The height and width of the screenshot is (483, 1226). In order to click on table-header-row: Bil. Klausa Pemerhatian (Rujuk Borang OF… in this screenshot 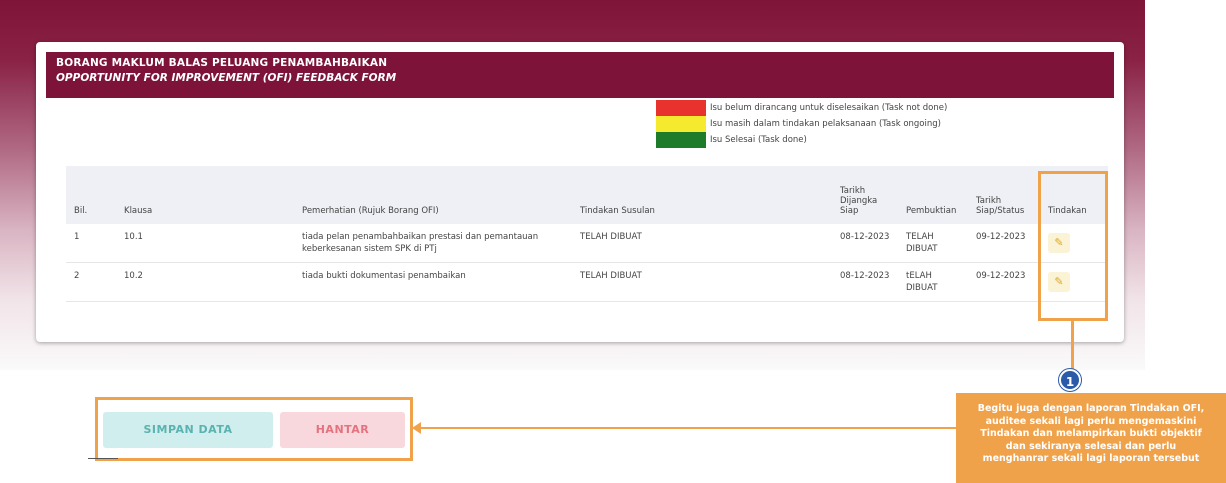, I will do `click(587, 195)`.